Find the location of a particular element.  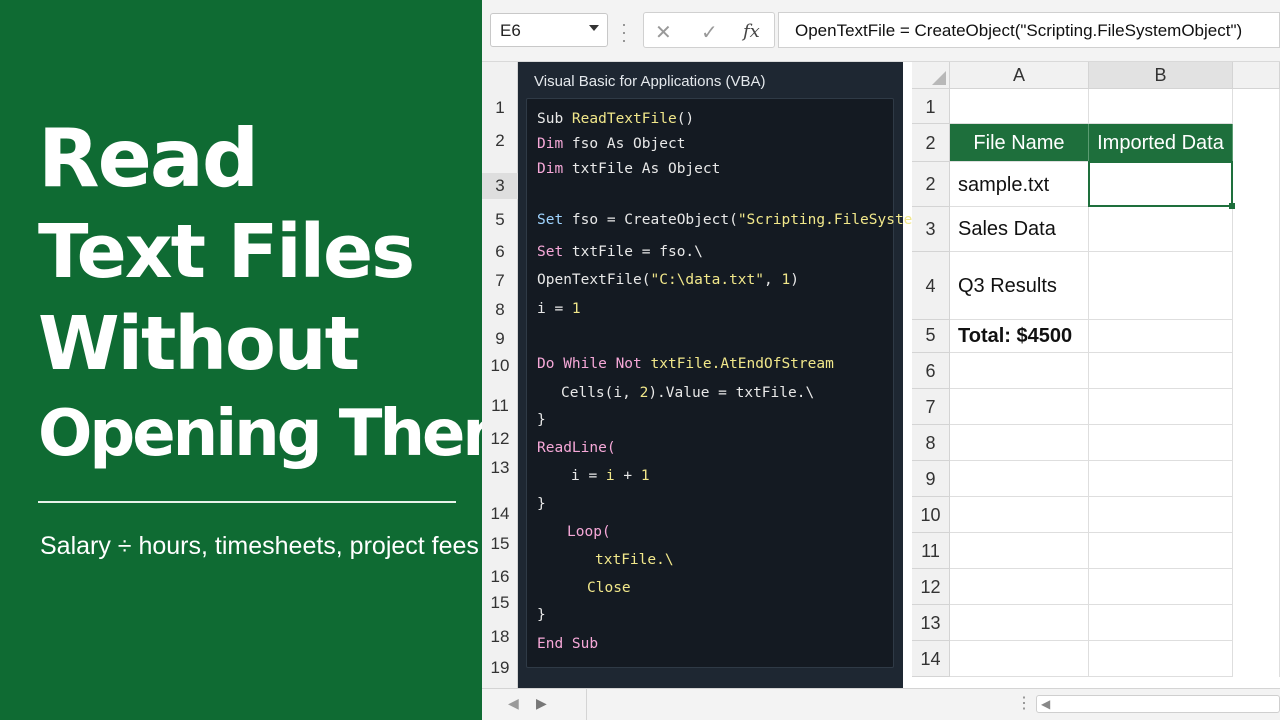

select-all-corner is located at coordinates (931, 75).